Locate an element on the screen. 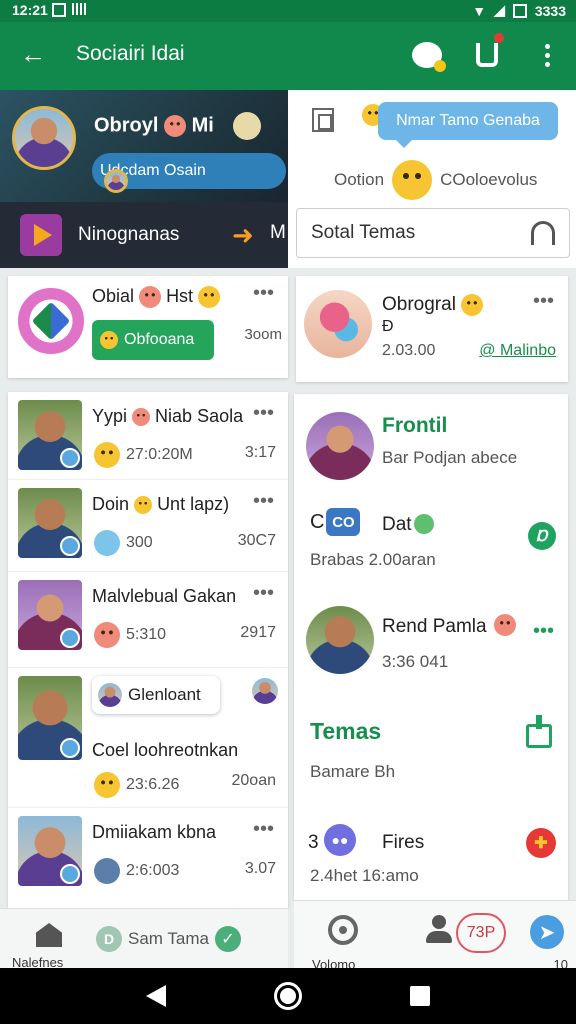 Image resolution: width=576 pixels, height=1024 pixels. group-chat-icon: ●● is located at coordinates (340, 840).